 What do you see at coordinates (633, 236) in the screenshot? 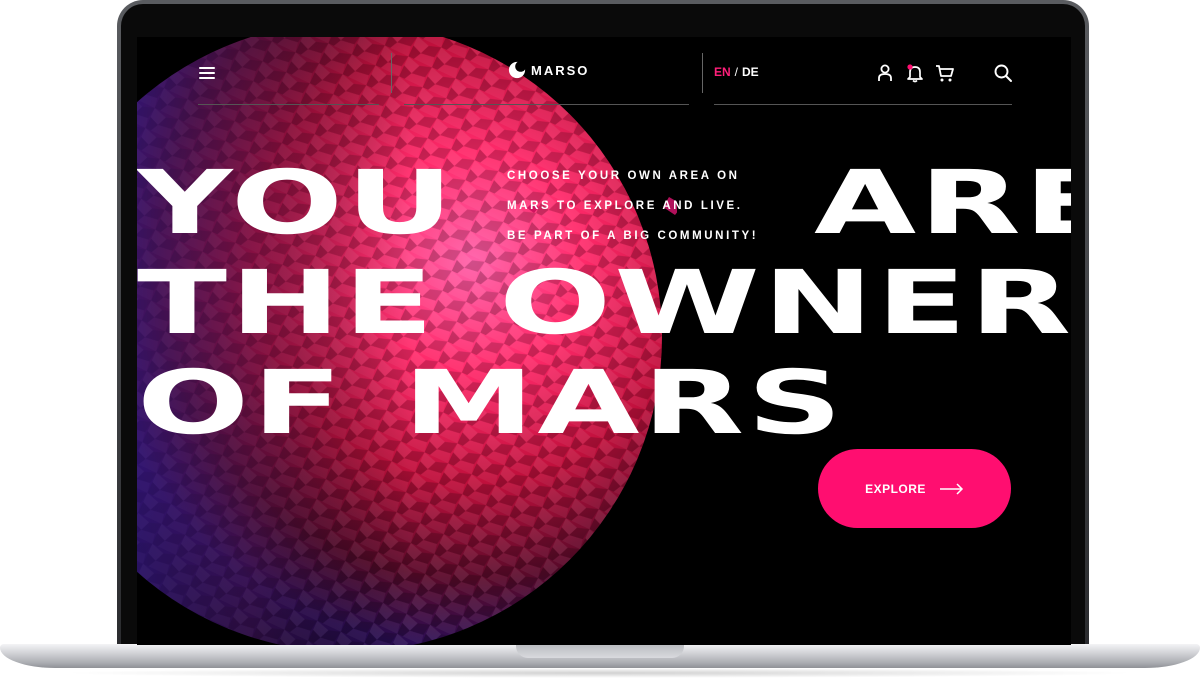
I see `tagline-line: BE PART OF A BIG COMMUNITY!` at bounding box center [633, 236].